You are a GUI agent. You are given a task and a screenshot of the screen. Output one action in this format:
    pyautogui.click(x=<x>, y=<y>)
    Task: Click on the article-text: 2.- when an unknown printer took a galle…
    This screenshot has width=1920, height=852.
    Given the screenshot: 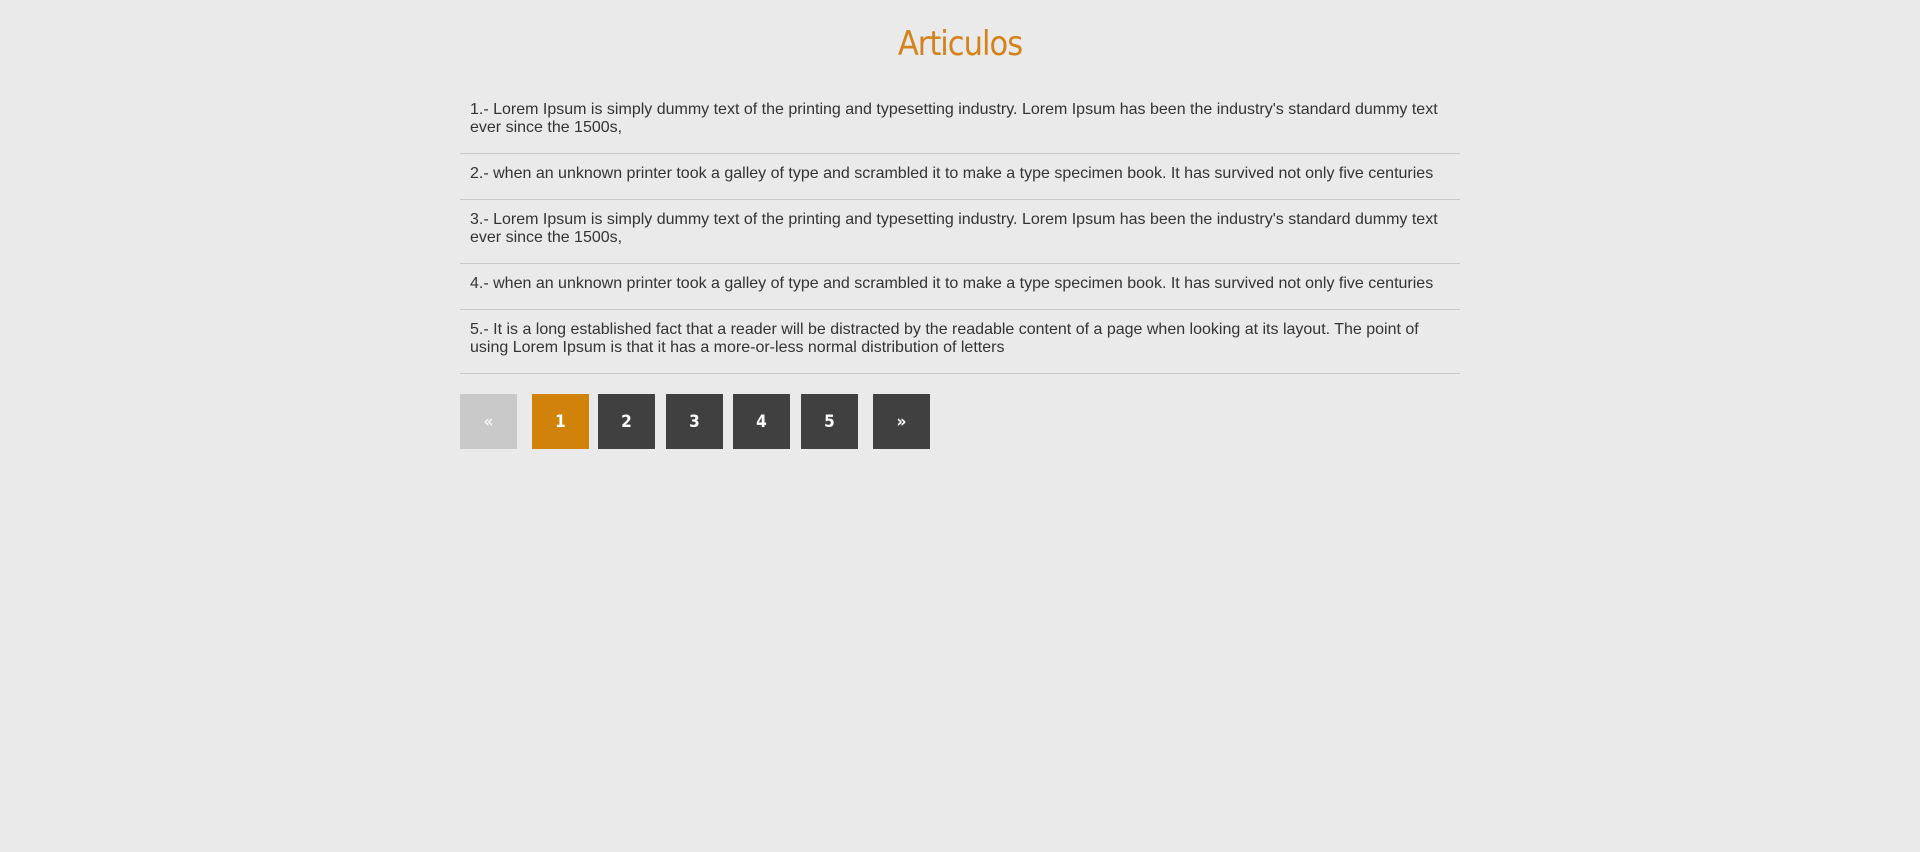 What is the action you would take?
    pyautogui.click(x=952, y=173)
    